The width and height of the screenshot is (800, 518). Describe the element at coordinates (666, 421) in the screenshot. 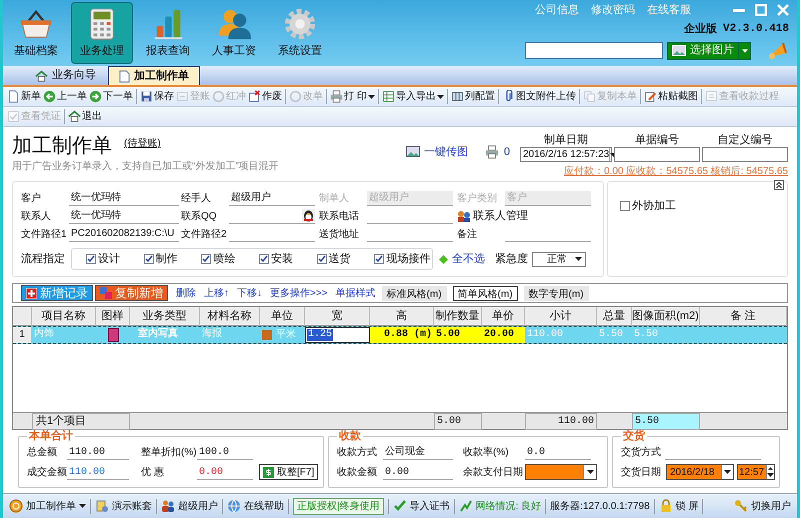

I see `table-cell: 5.50` at that location.